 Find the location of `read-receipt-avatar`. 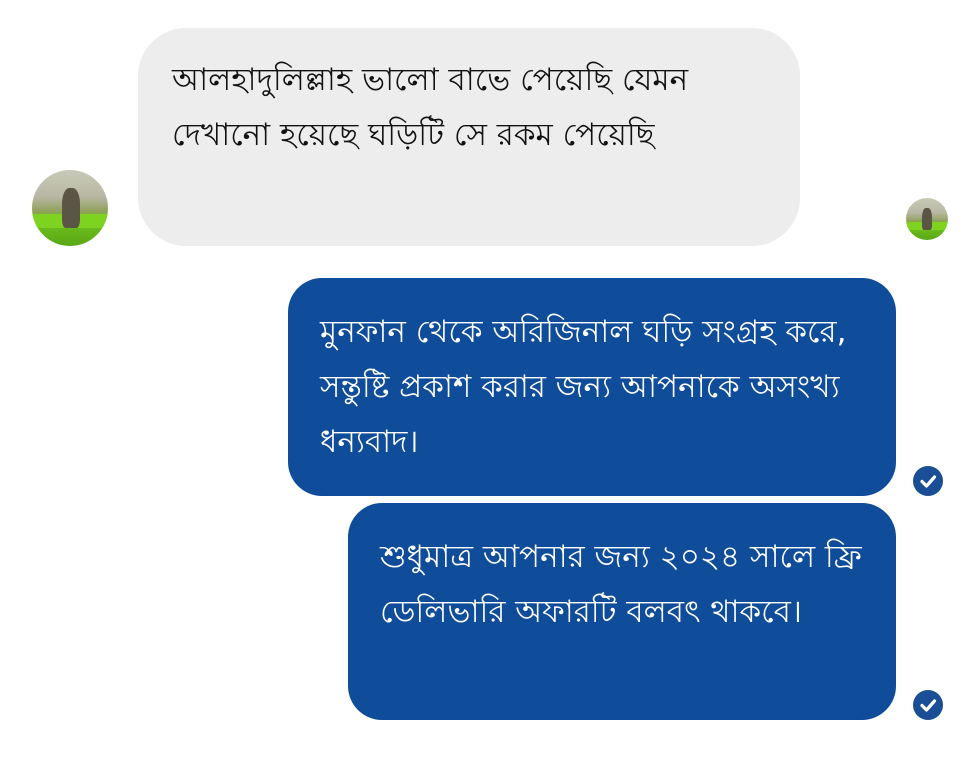

read-receipt-avatar is located at coordinates (927, 219).